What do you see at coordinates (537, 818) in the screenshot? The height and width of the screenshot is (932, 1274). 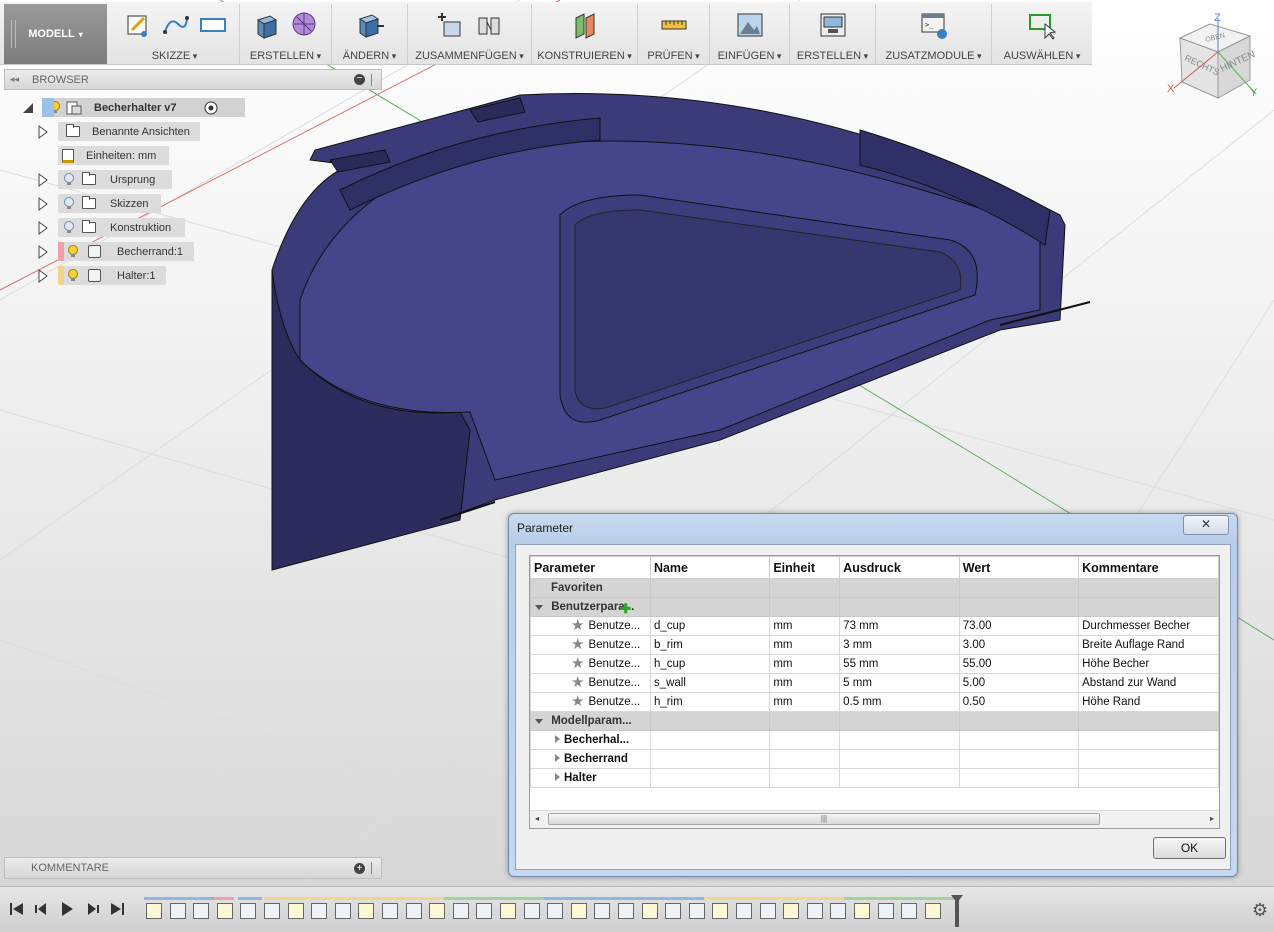 I see `scroll-left-icon: ◂` at bounding box center [537, 818].